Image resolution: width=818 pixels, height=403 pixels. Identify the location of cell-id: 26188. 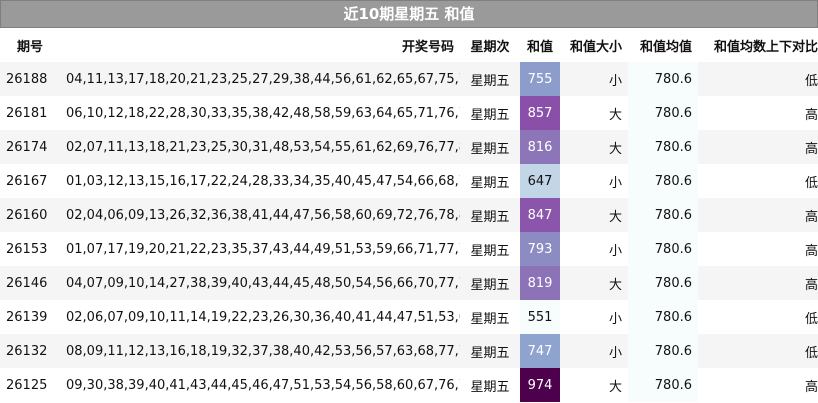
(30, 79).